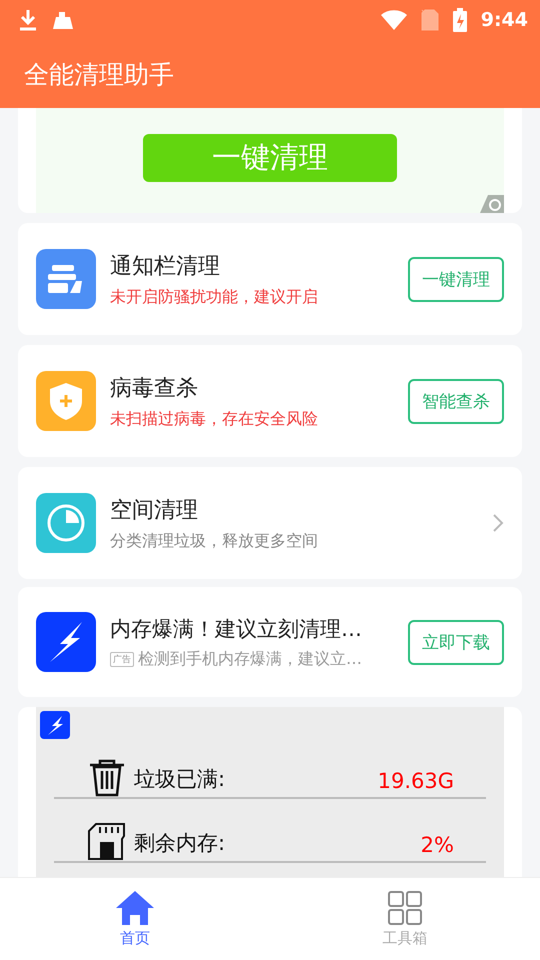 Image resolution: width=540 pixels, height=960 pixels. What do you see at coordinates (107, 778) in the screenshot?
I see `trash-icon` at bounding box center [107, 778].